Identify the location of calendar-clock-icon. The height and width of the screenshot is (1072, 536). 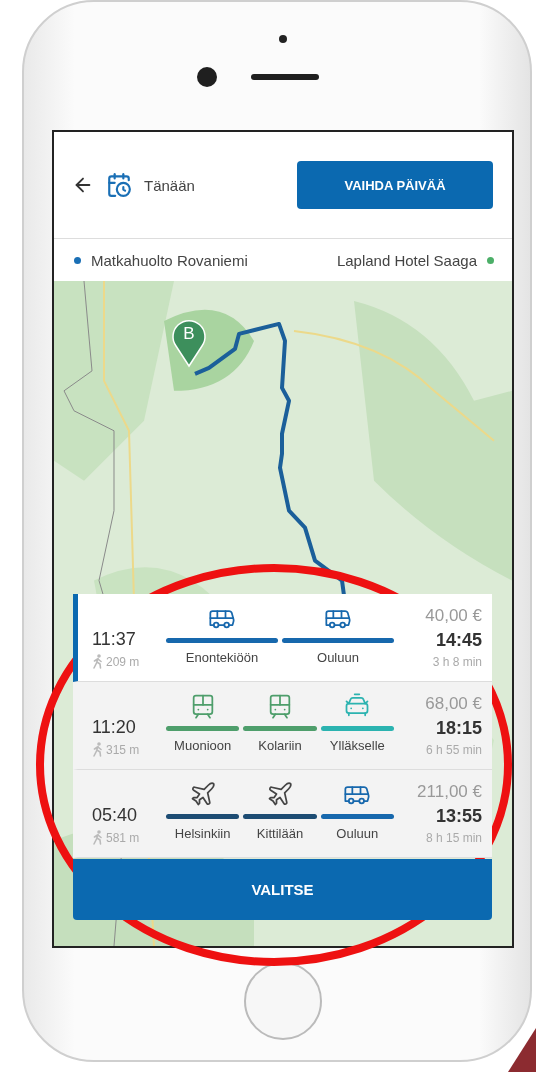
(119, 185).